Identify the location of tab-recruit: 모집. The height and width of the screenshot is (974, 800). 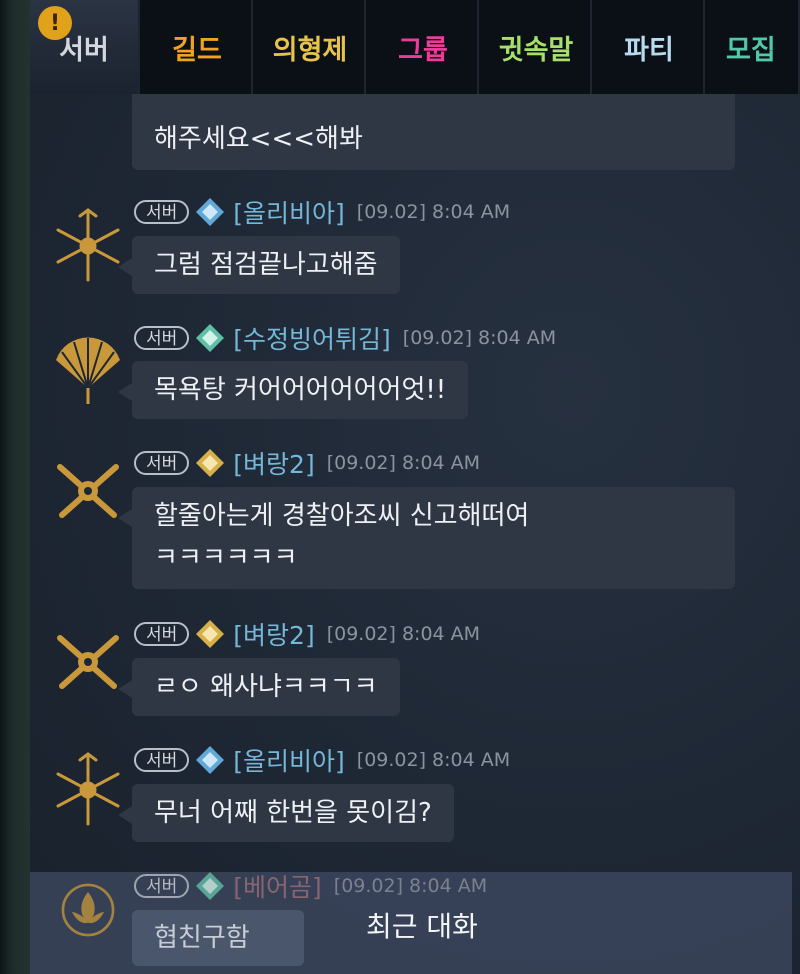
(754, 47).